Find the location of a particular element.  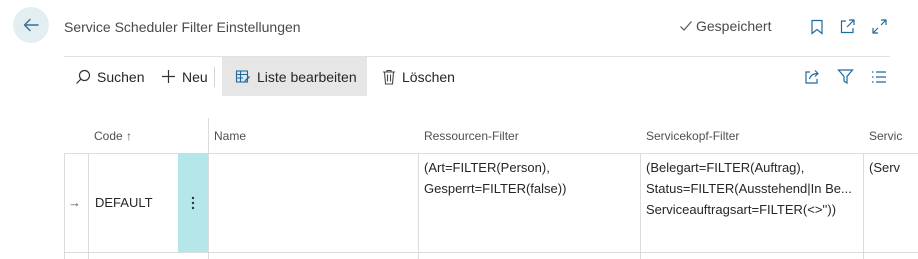

column-header-service-header-filter: Servicekopf-Filter is located at coordinates (692, 136).